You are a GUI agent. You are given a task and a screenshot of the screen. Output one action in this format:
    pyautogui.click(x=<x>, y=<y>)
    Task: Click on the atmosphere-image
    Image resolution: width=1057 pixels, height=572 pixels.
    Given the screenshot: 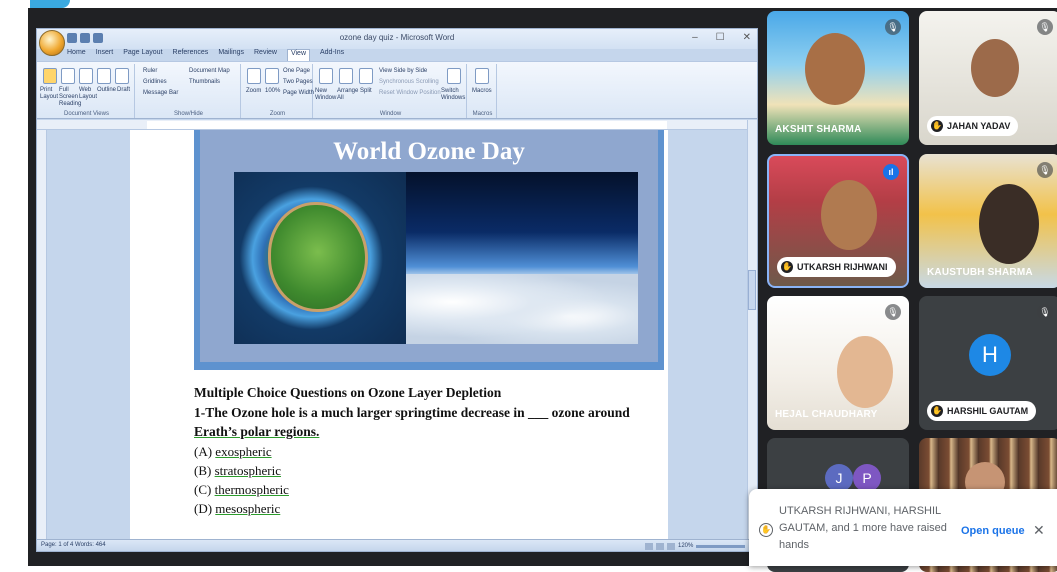 What is the action you would take?
    pyautogui.click(x=522, y=258)
    